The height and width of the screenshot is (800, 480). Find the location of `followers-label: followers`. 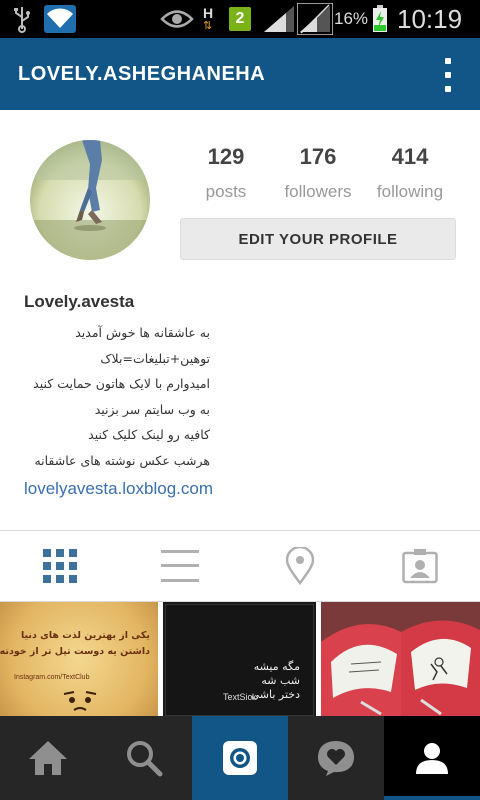

followers-label: followers is located at coordinates (318, 191).